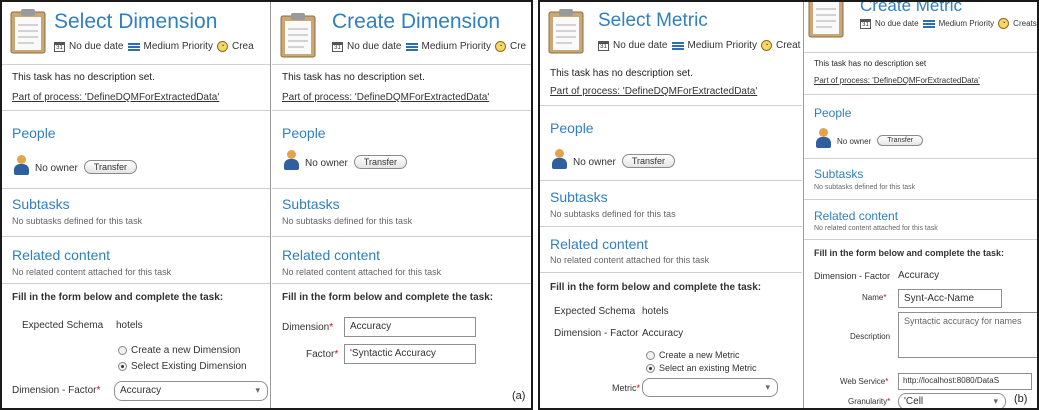 The width and height of the screenshot is (1039, 410). Describe the element at coordinates (868, 401) in the screenshot. I see `label-text: Granularity` at that location.